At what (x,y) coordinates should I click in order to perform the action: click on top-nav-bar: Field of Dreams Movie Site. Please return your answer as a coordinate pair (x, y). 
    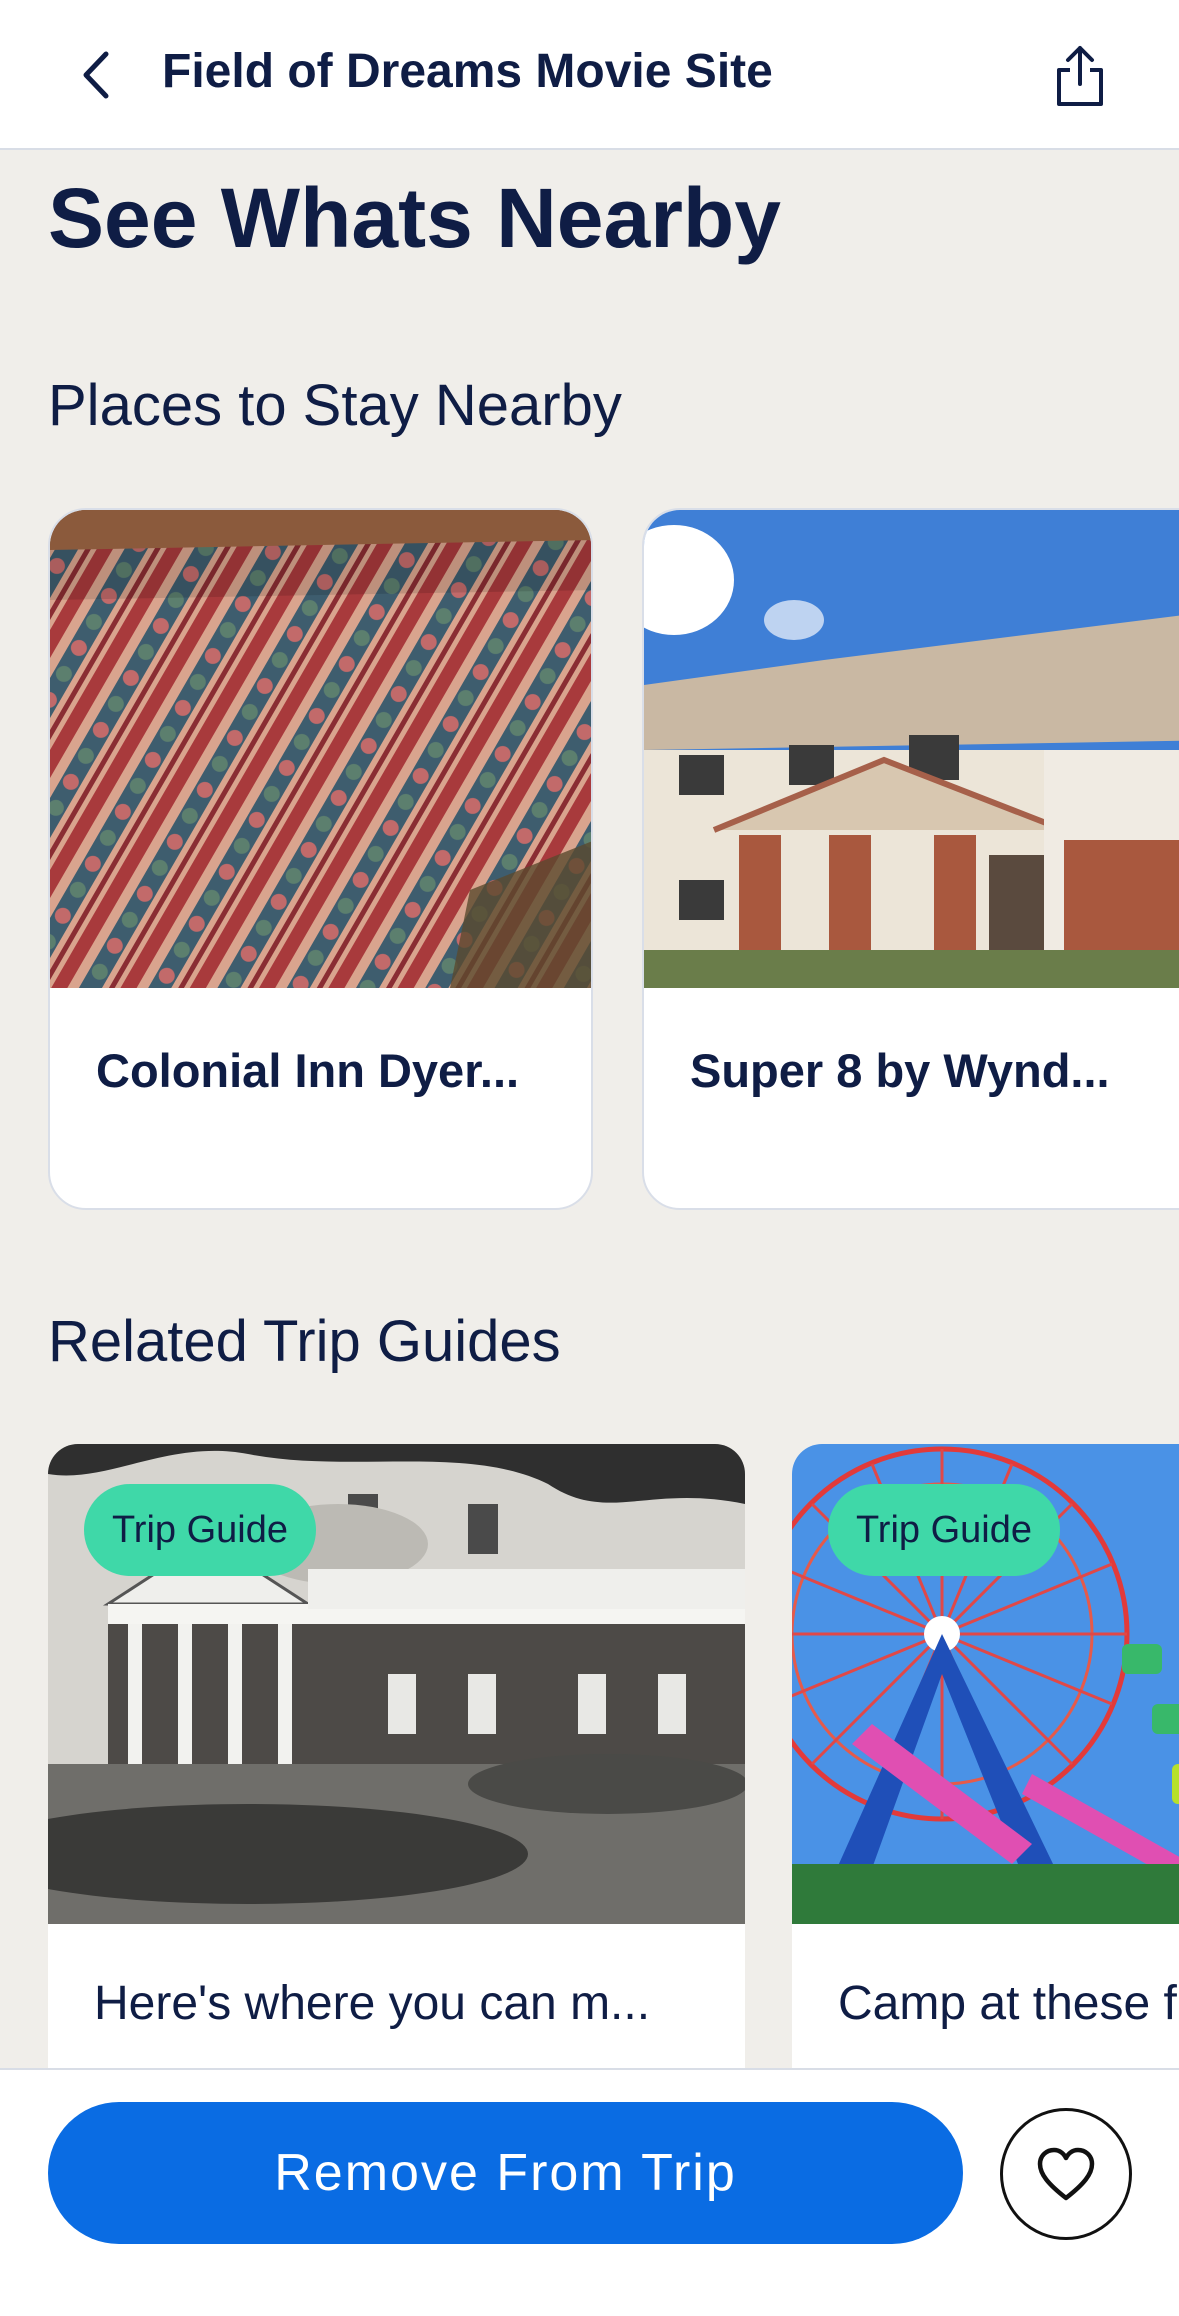
    Looking at the image, I should click on (589, 75).